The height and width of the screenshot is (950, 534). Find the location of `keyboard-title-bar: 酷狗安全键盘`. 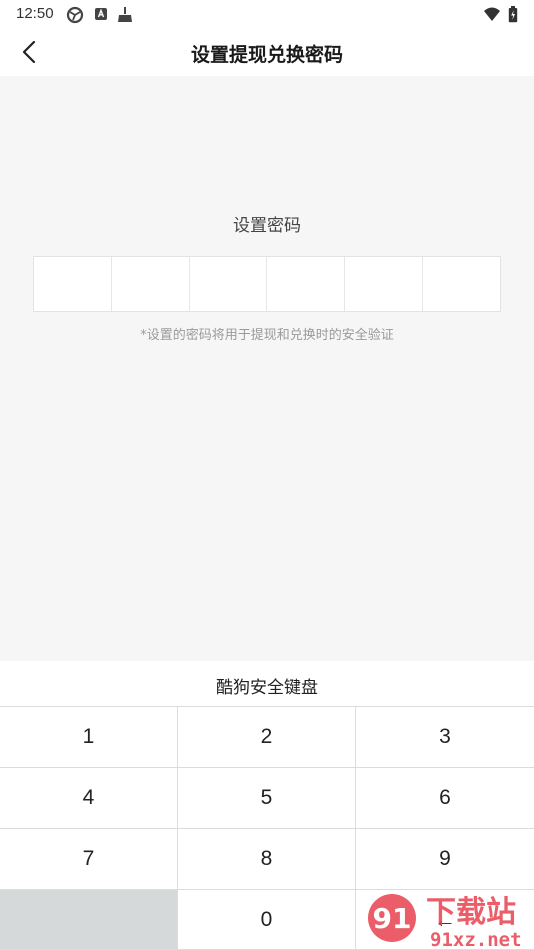

keyboard-title-bar: 酷狗安全键盘 is located at coordinates (267, 684).